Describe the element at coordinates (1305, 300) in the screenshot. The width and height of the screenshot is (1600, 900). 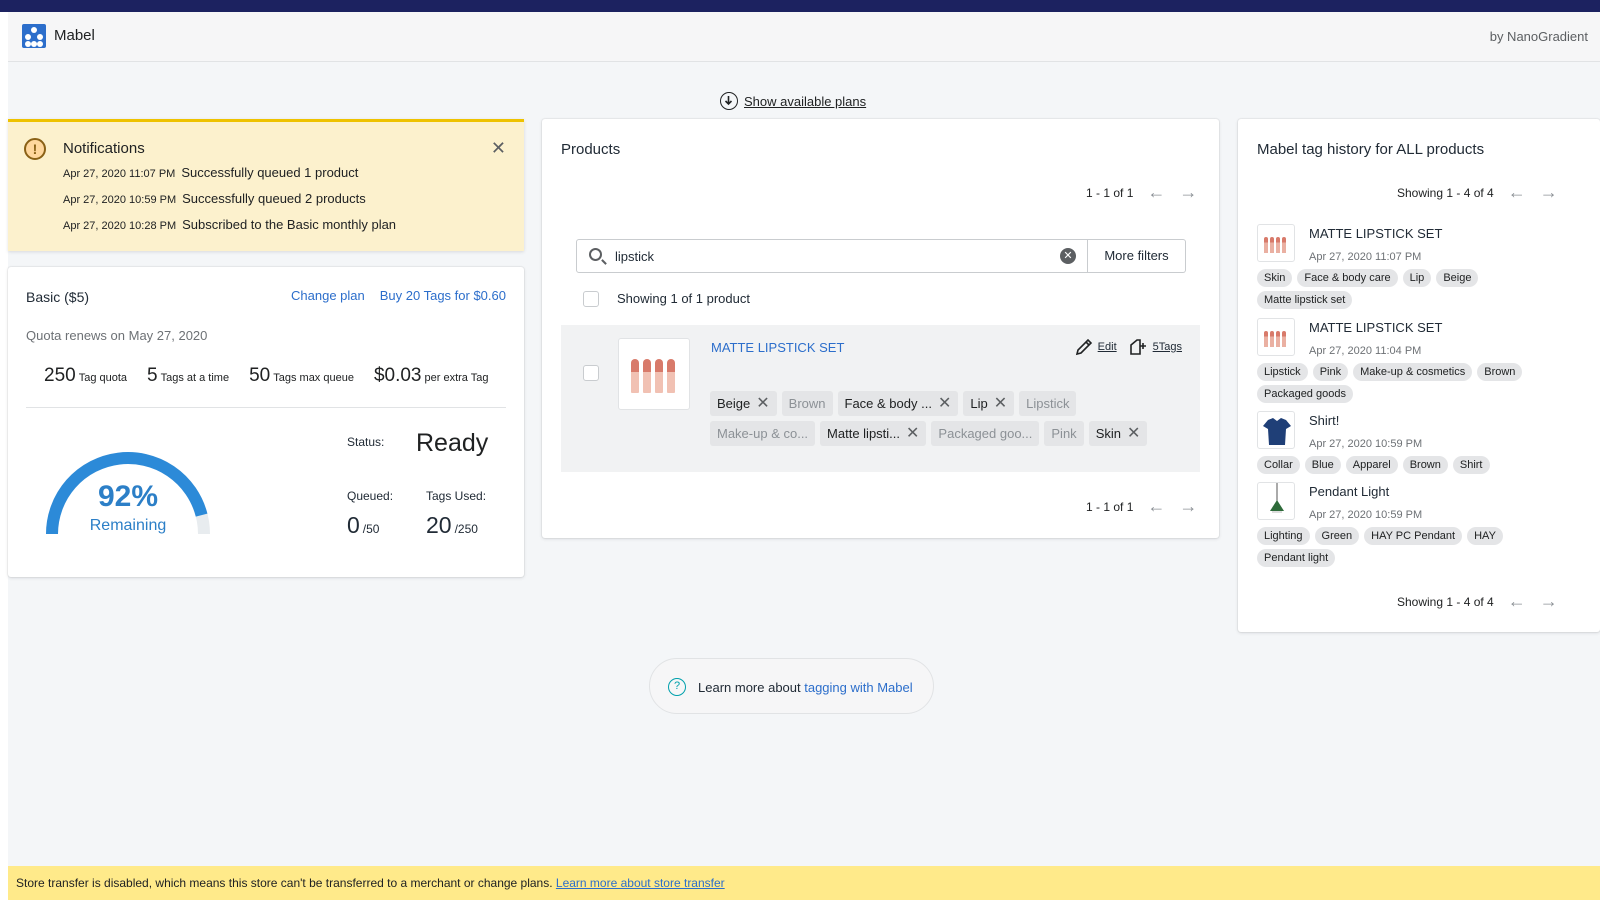
I see `history-tag: Matte lipstick set` at that location.